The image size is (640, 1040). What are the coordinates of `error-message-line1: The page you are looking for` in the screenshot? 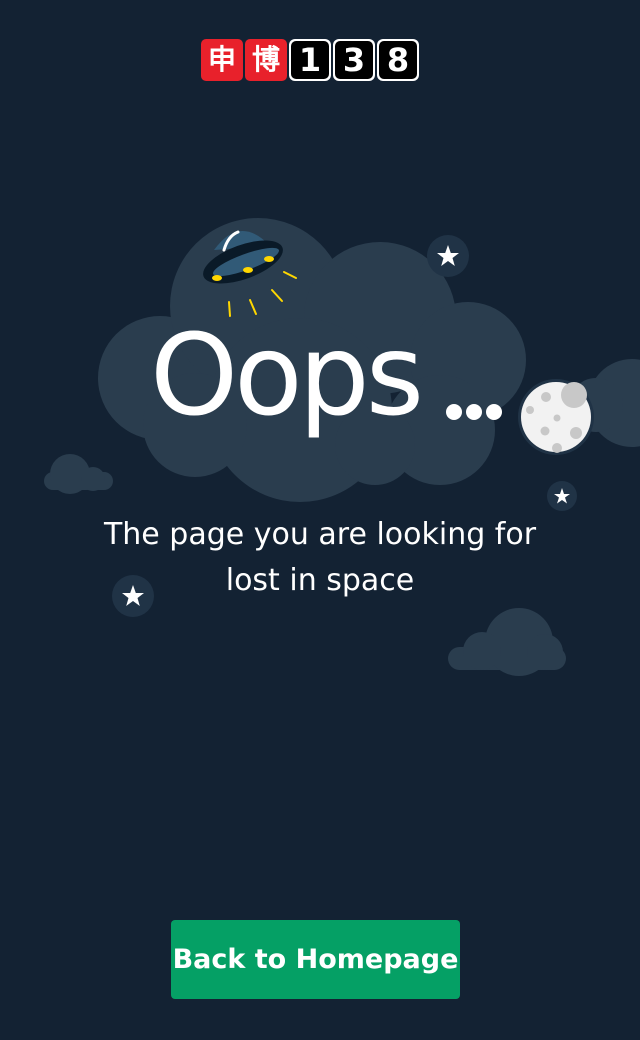 It's located at (320, 534).